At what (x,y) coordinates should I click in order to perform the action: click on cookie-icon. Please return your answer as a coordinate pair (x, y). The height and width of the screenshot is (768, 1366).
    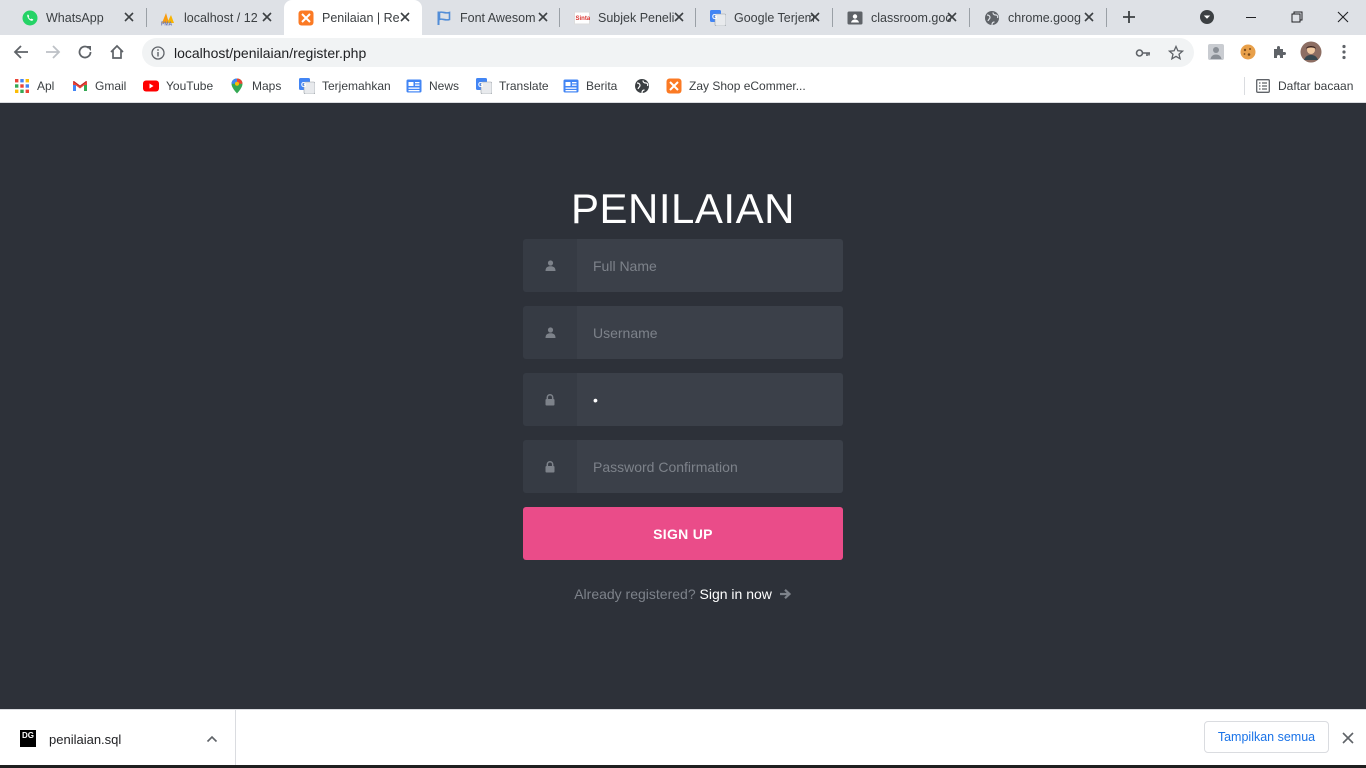
    Looking at the image, I should click on (1248, 52).